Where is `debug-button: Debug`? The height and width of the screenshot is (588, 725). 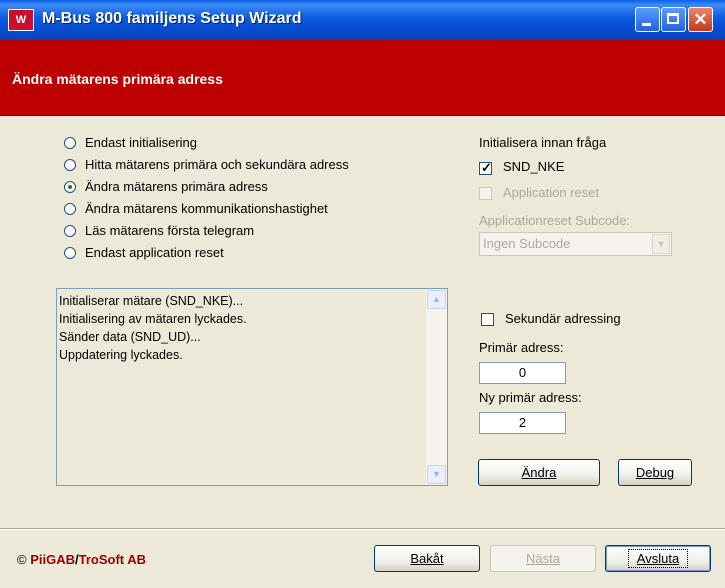
debug-button: Debug is located at coordinates (655, 472).